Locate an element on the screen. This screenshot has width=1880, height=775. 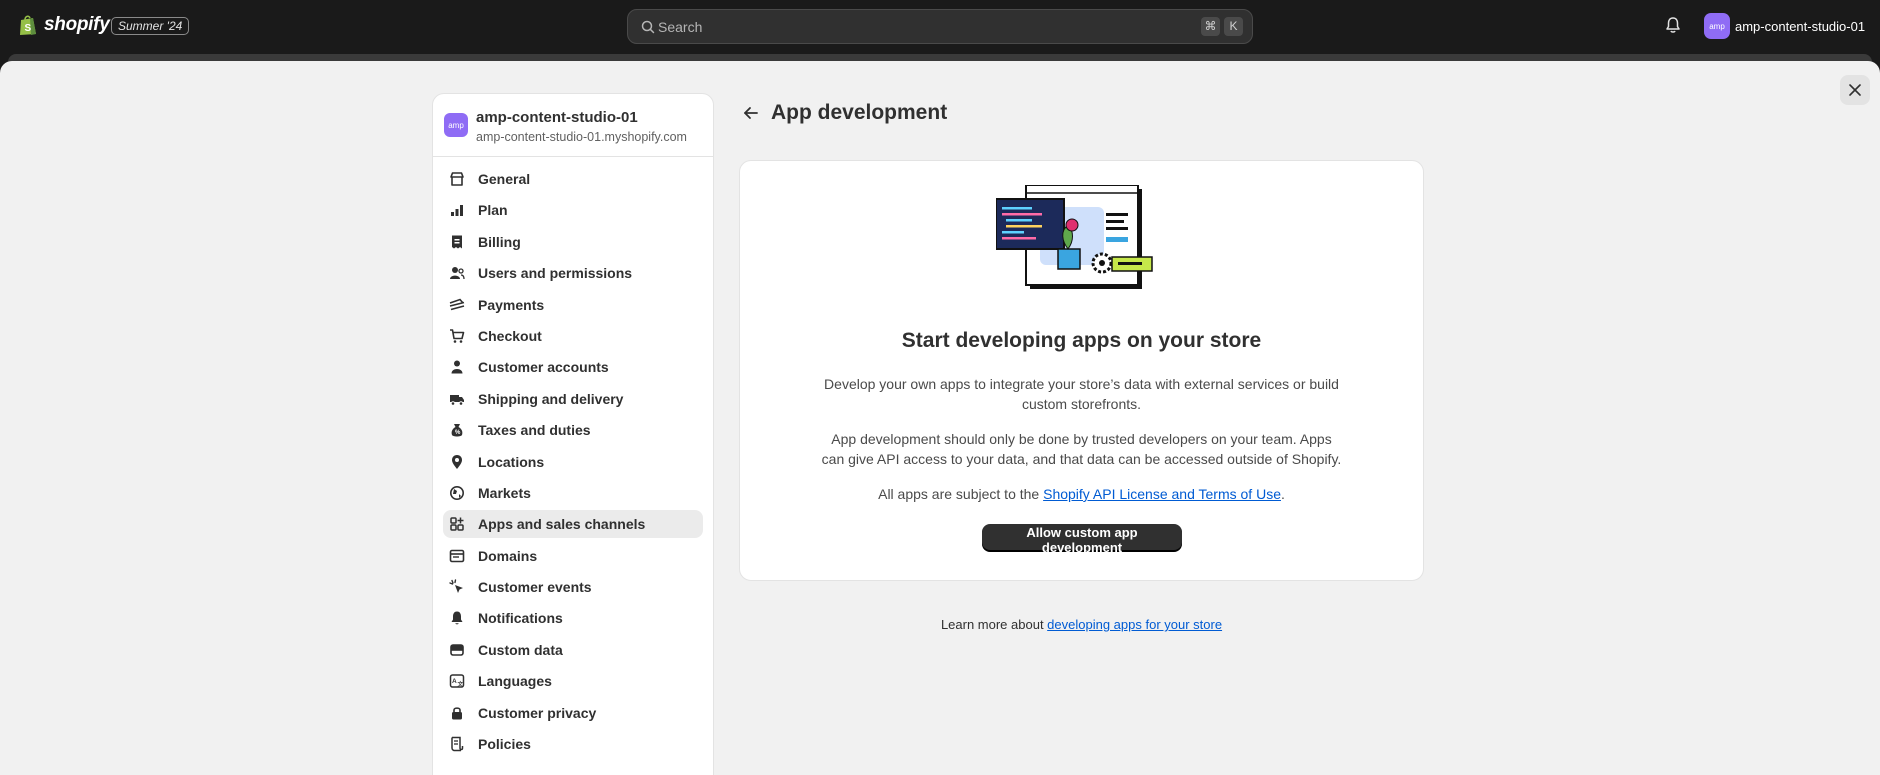
edition-badge: Summer '24 is located at coordinates (150, 26).